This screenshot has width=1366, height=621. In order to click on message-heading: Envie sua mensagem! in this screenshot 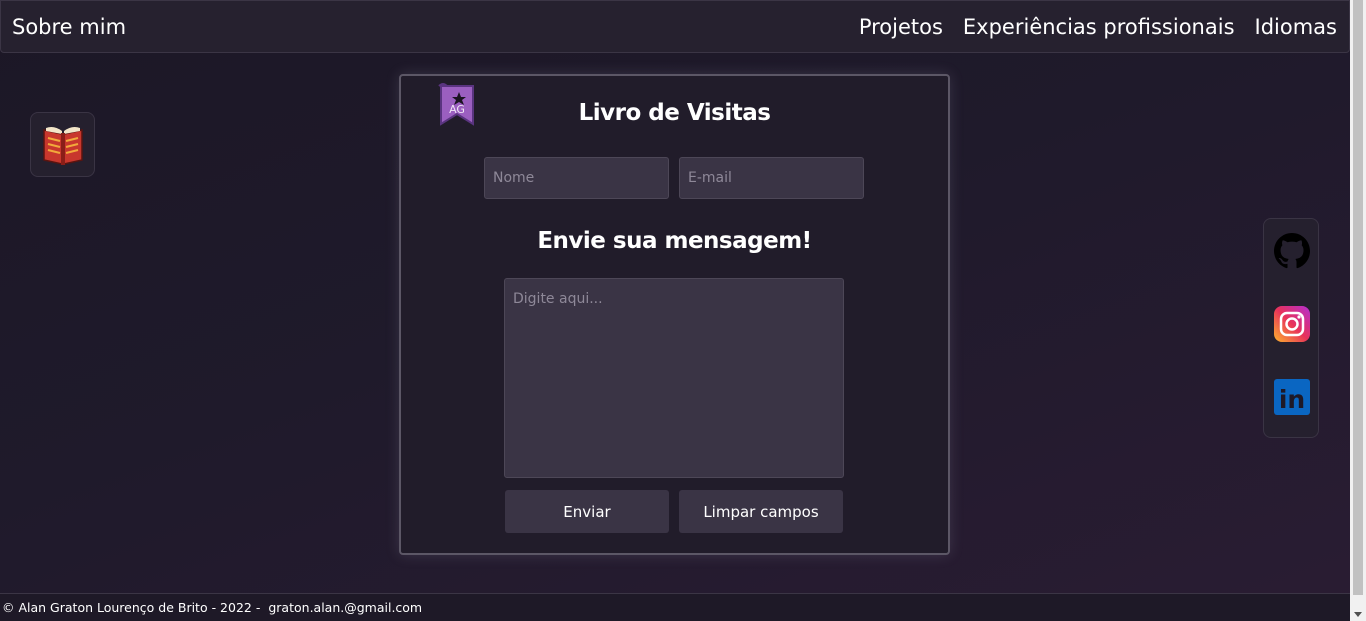, I will do `click(674, 241)`.